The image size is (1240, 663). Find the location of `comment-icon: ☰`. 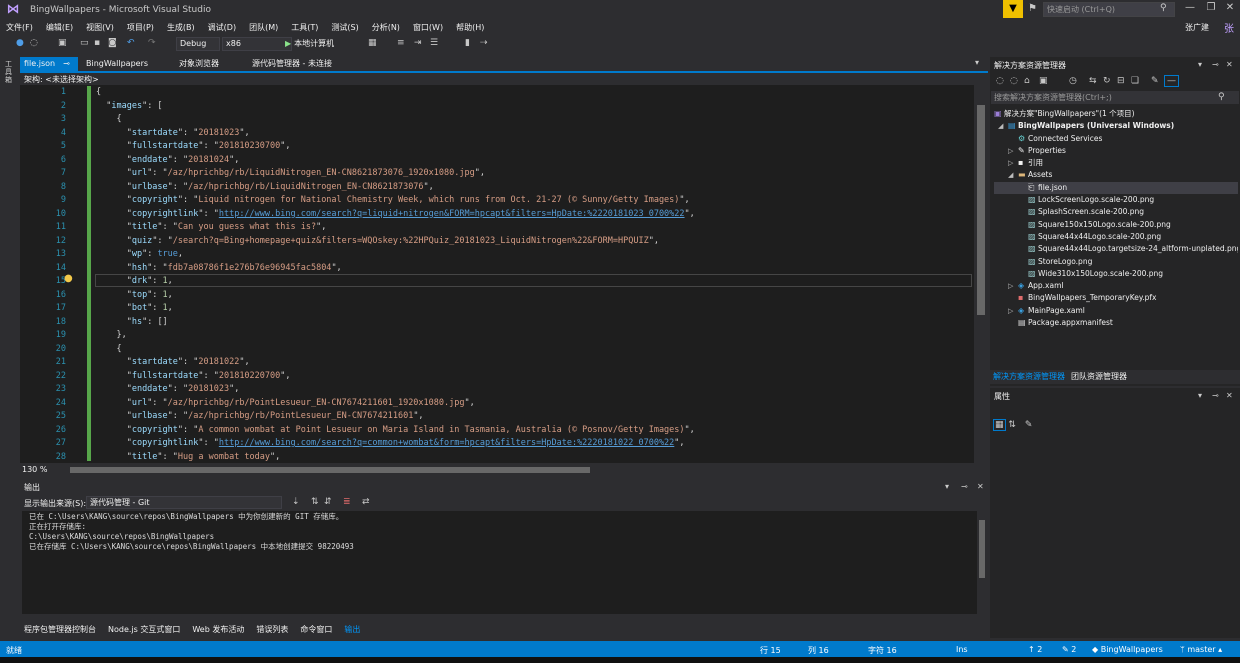

comment-icon: ☰ is located at coordinates (434, 43).